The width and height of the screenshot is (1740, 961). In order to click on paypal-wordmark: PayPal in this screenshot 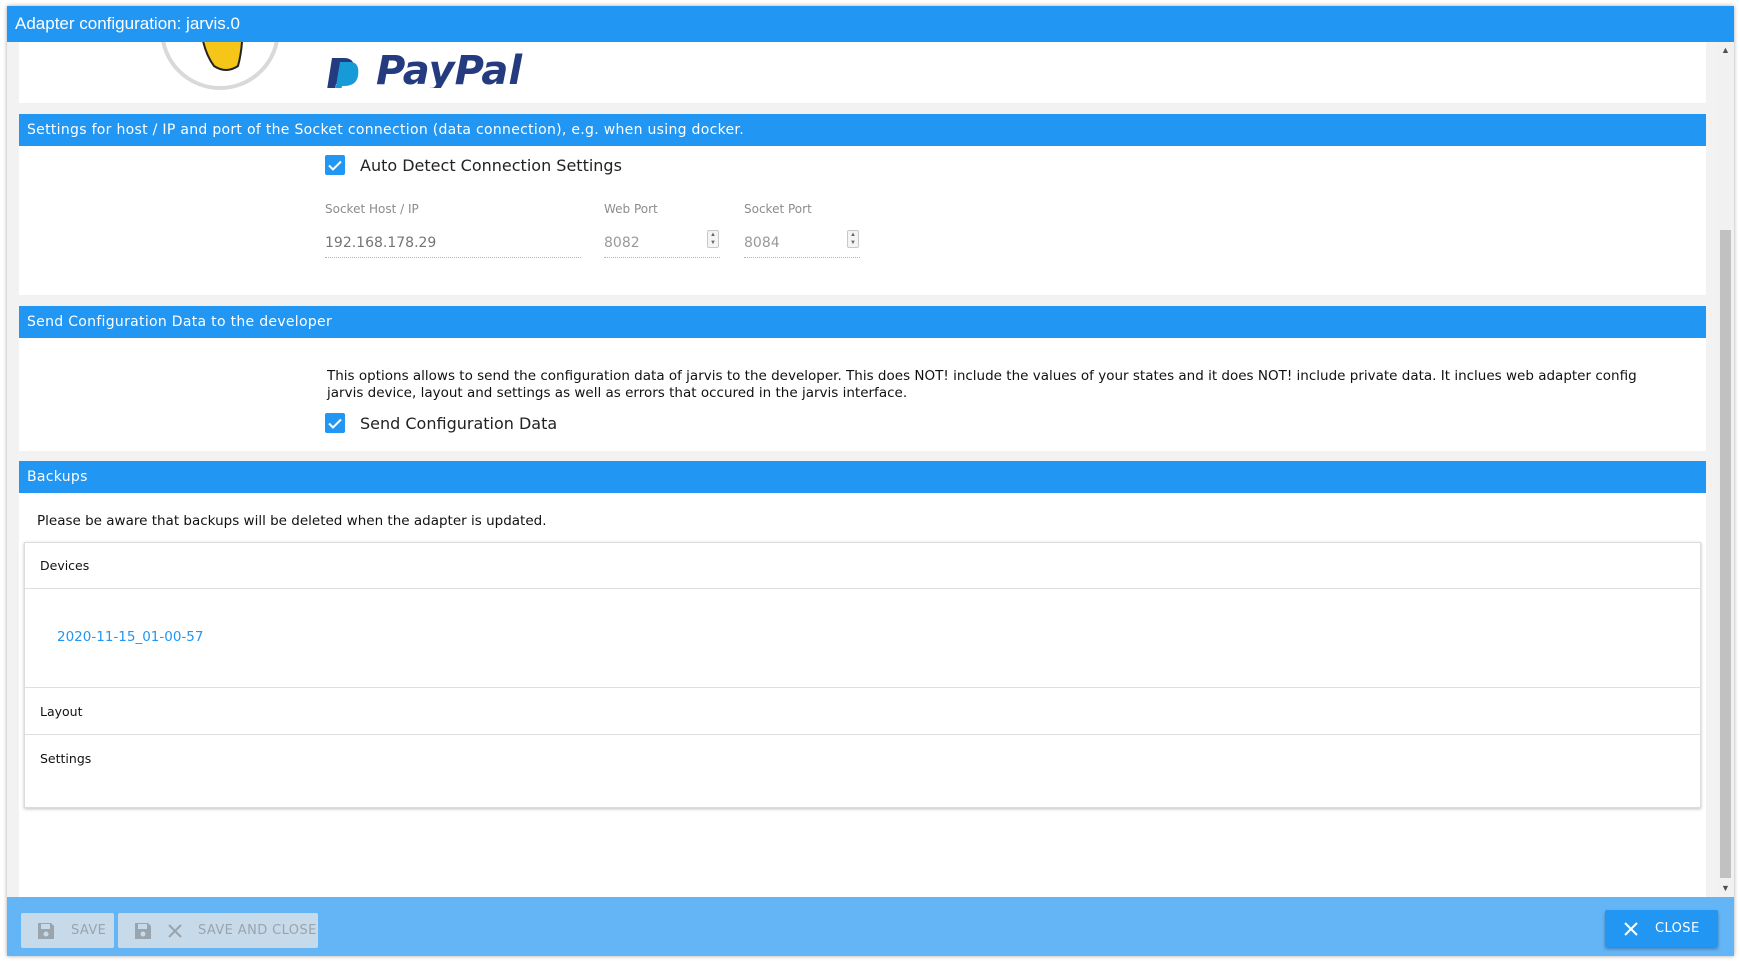, I will do `click(449, 68)`.